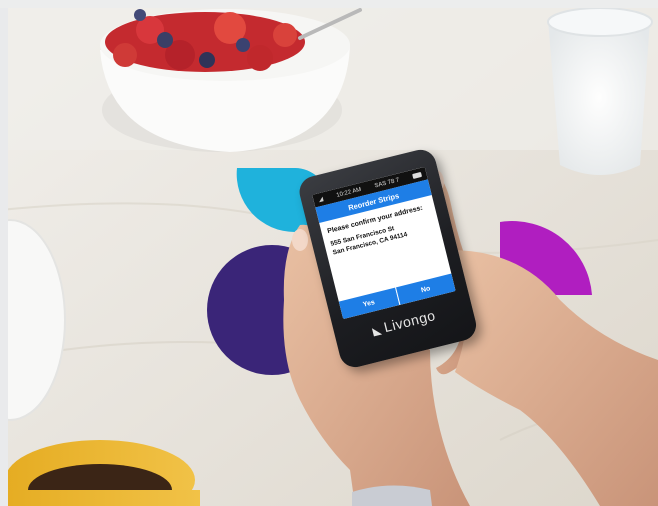 This screenshot has height=506, width=658. Describe the element at coordinates (425, 289) in the screenshot. I see `no-button: No` at that location.